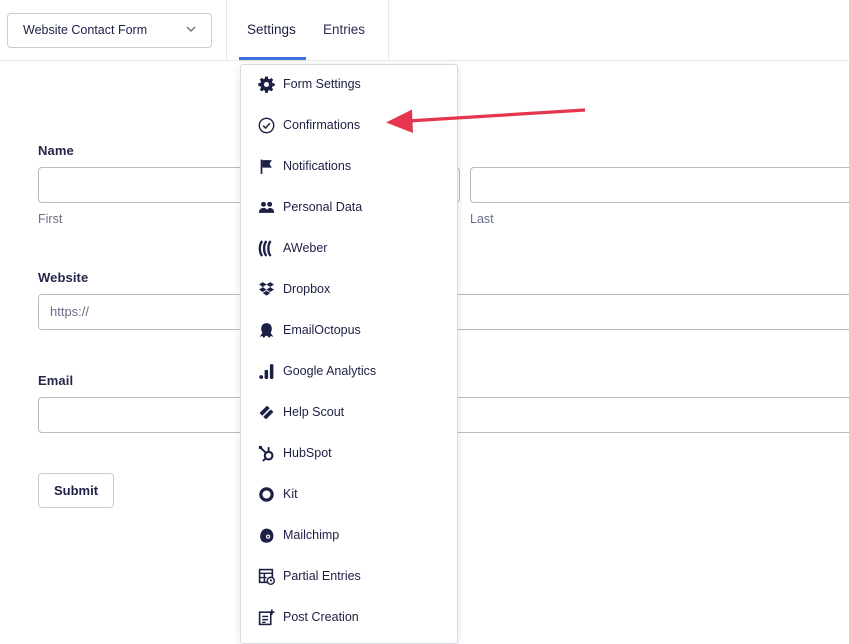 The image size is (849, 644). Describe the element at coordinates (424, 30) in the screenshot. I see `top-bar: Website Contact Form Settings Entries` at that location.